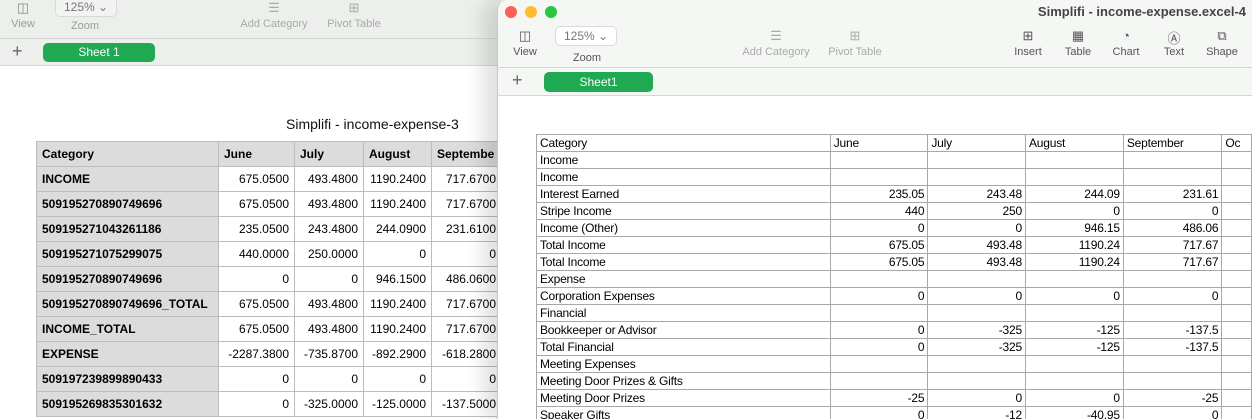 The height and width of the screenshot is (419, 1252). Describe the element at coordinates (855, 43) in the screenshot. I see `pivot-table-button: ⊞ Pivot Table` at that location.